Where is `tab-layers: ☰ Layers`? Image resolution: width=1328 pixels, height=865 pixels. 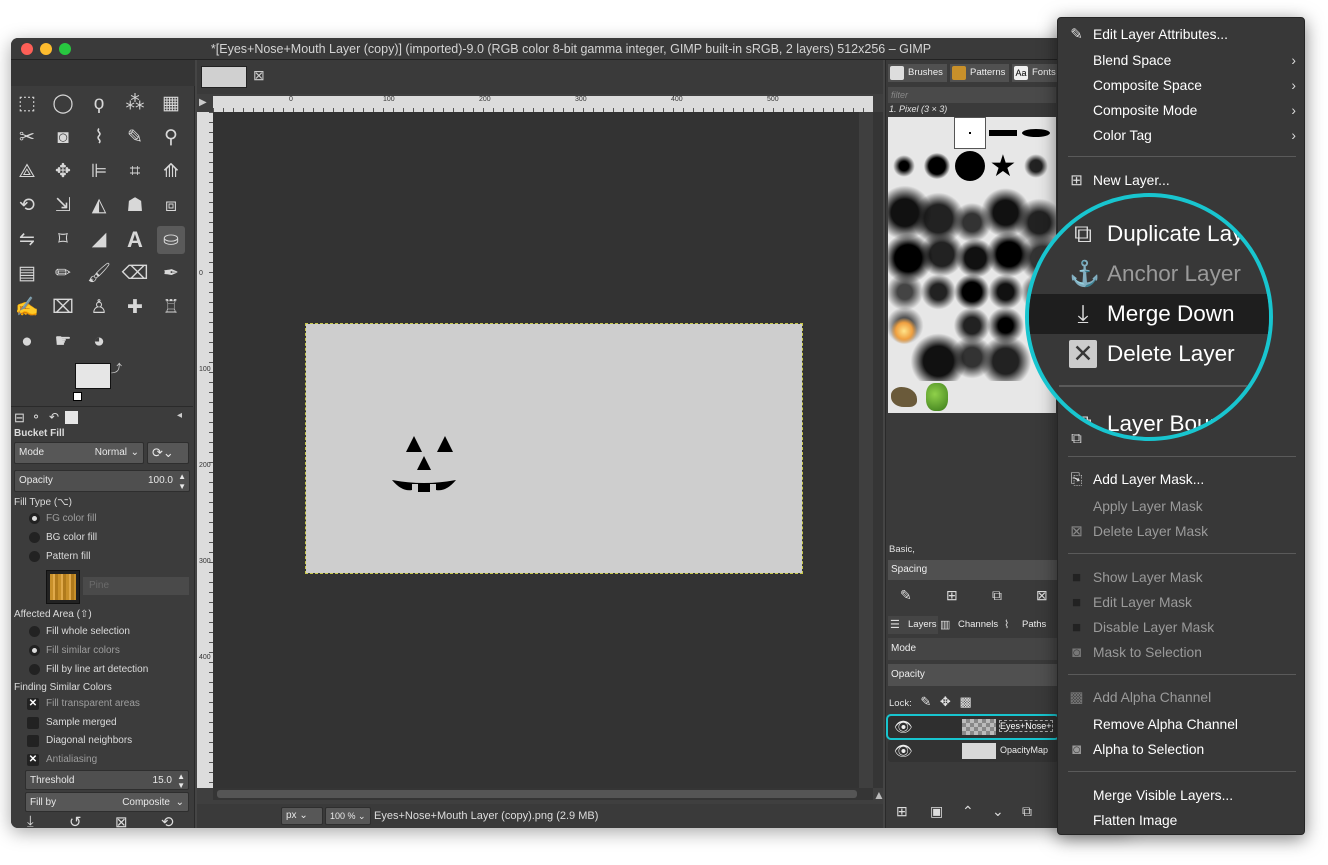 tab-layers: ☰ Layers is located at coordinates (914, 625).